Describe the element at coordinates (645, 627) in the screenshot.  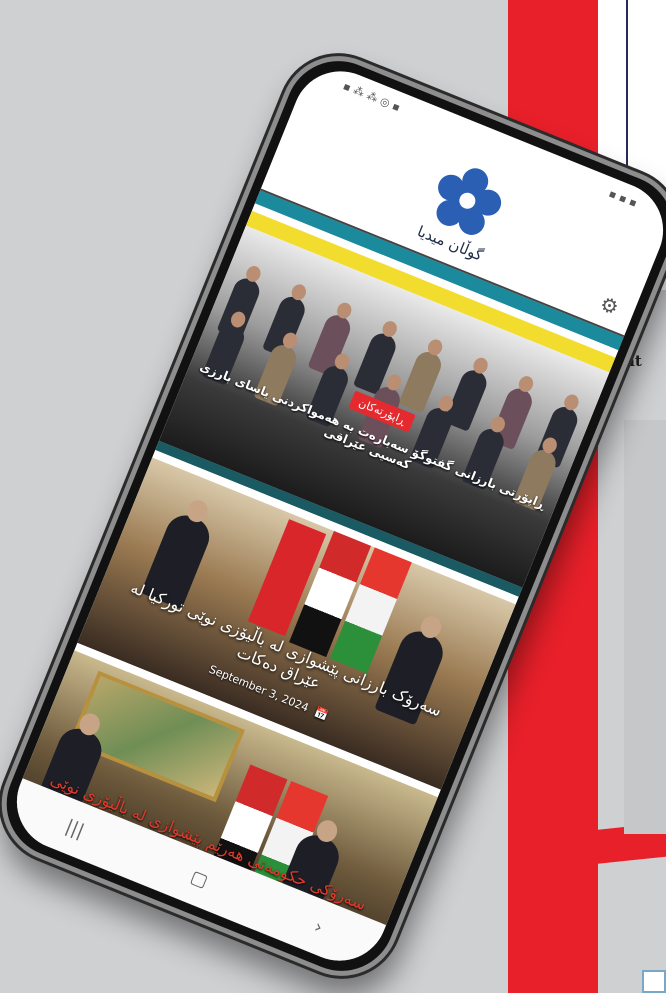
I see `right-panel` at that location.